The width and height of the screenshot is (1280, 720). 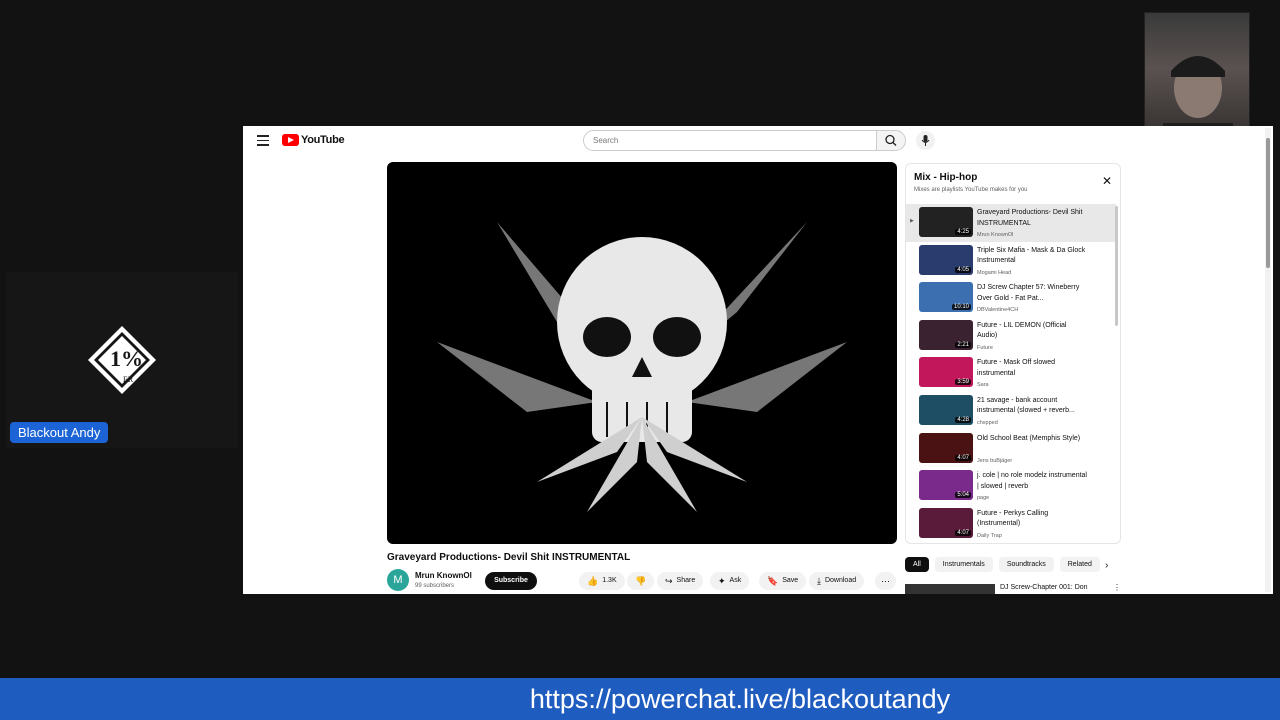 I want to click on playlist-item-channel: Mogami Head, so click(x=994, y=272).